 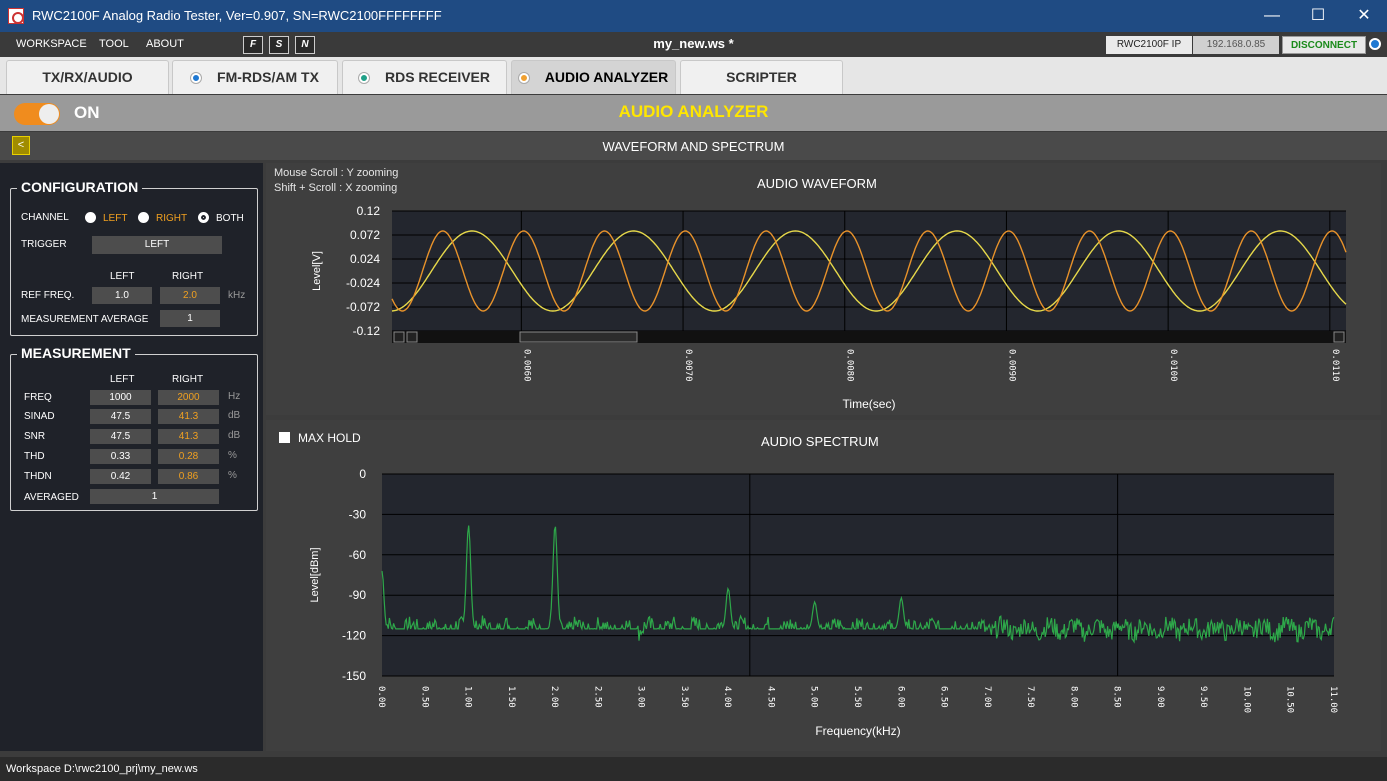 I want to click on spectrum-x-tick-label: 5.50, so click(x=857, y=697).